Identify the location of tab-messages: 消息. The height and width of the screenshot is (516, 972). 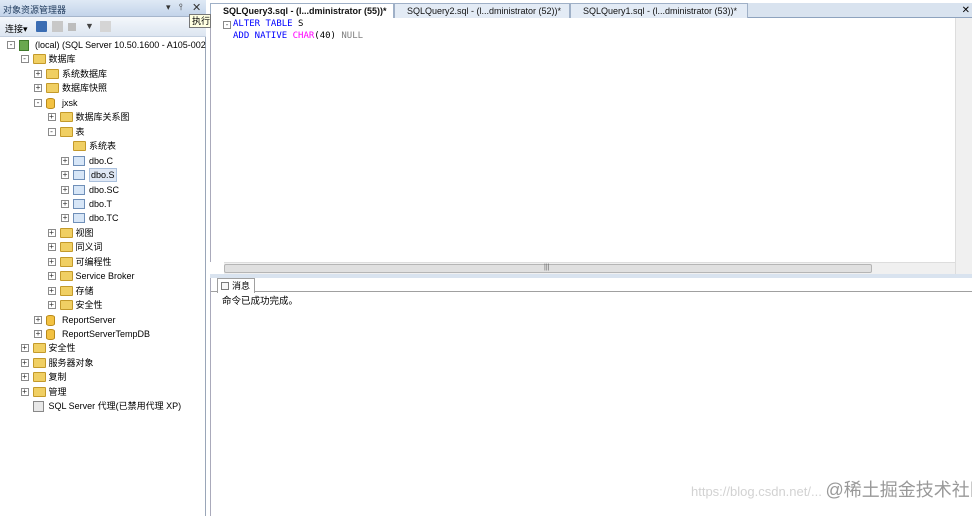
(236, 285).